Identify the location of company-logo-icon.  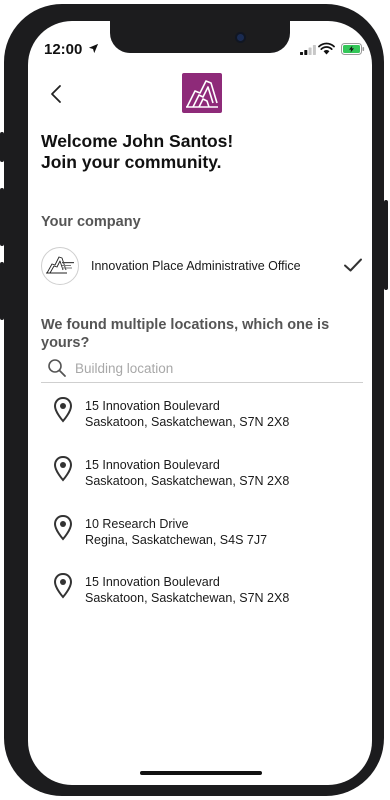
(60, 265).